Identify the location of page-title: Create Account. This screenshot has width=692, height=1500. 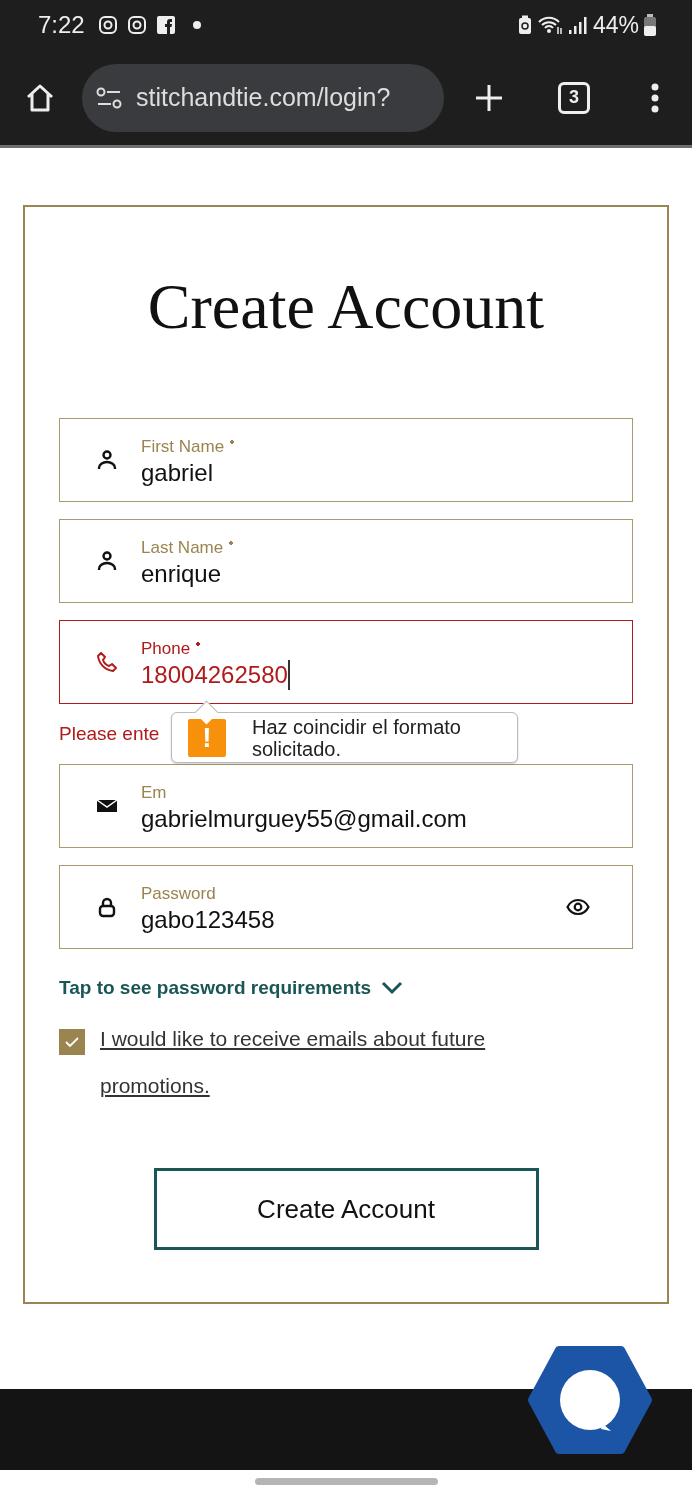
(346, 307).